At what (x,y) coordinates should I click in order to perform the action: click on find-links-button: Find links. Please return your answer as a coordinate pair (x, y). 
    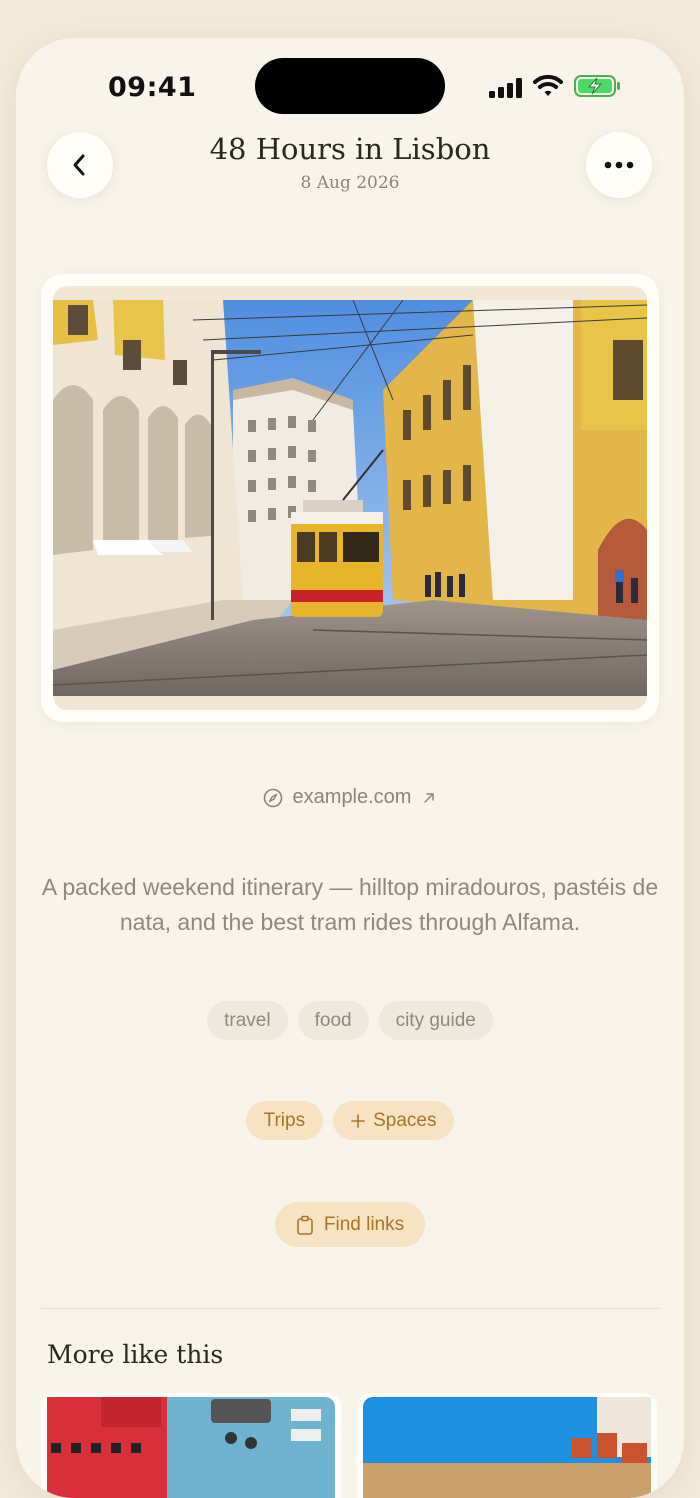
    Looking at the image, I should click on (350, 1224).